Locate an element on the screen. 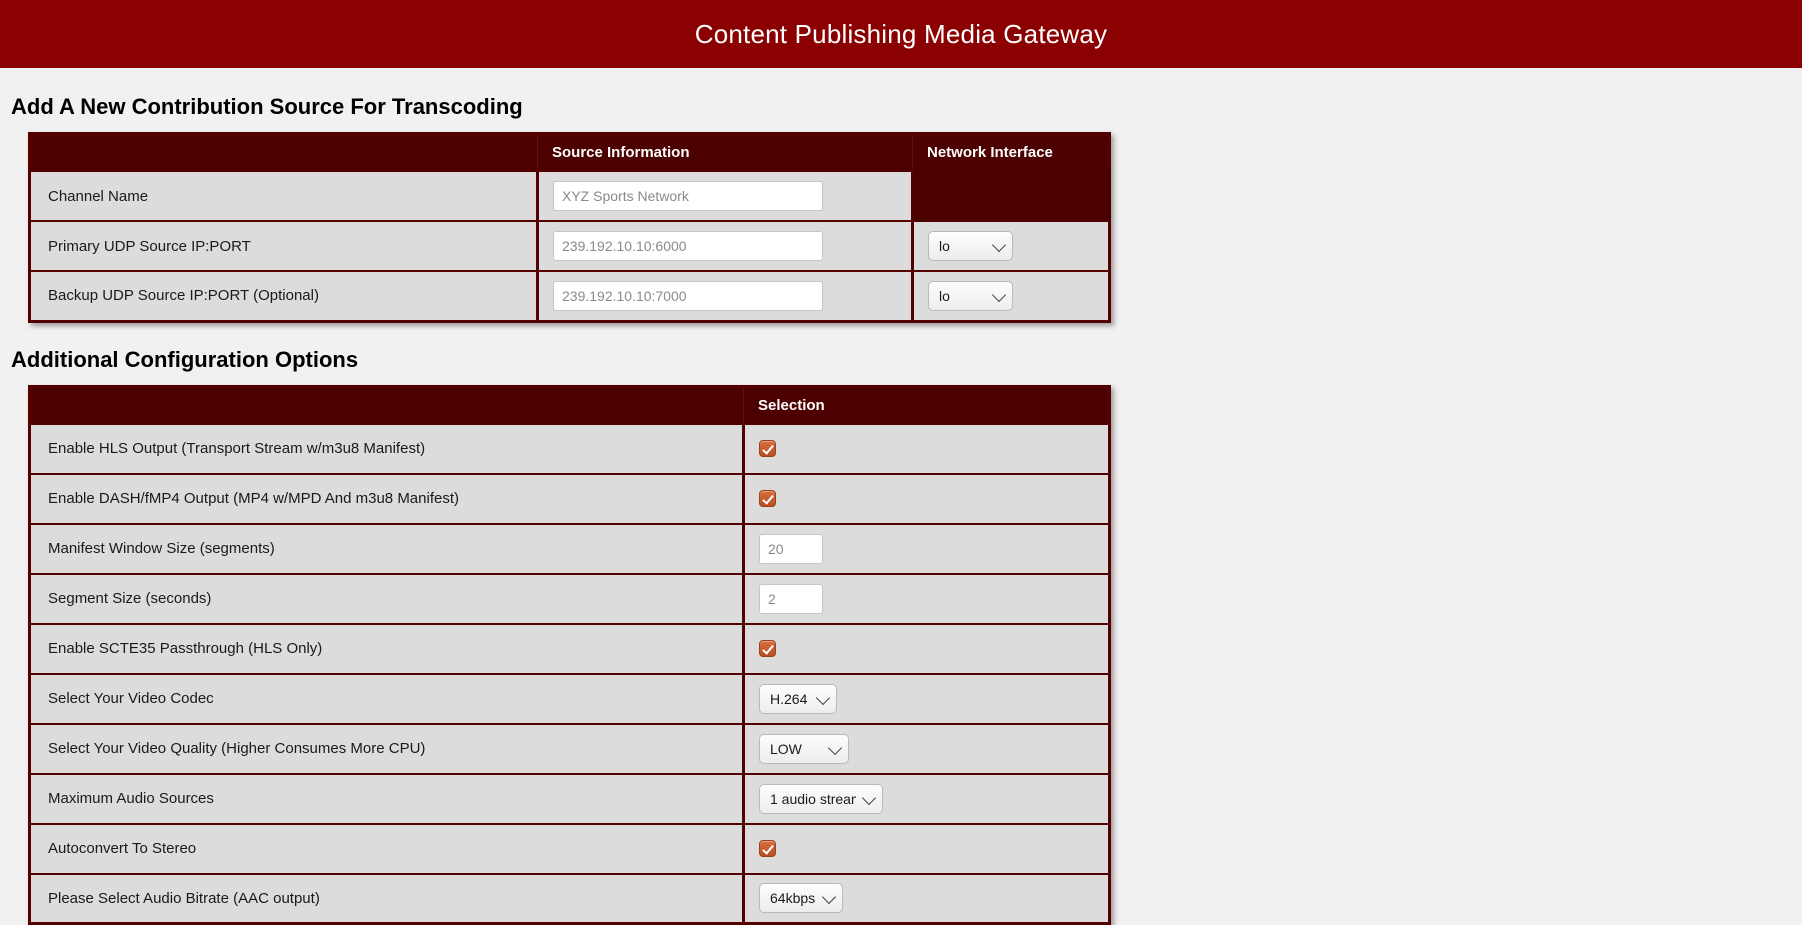 This screenshot has height=925, width=1802. option-select-6: LOW is located at coordinates (804, 749).